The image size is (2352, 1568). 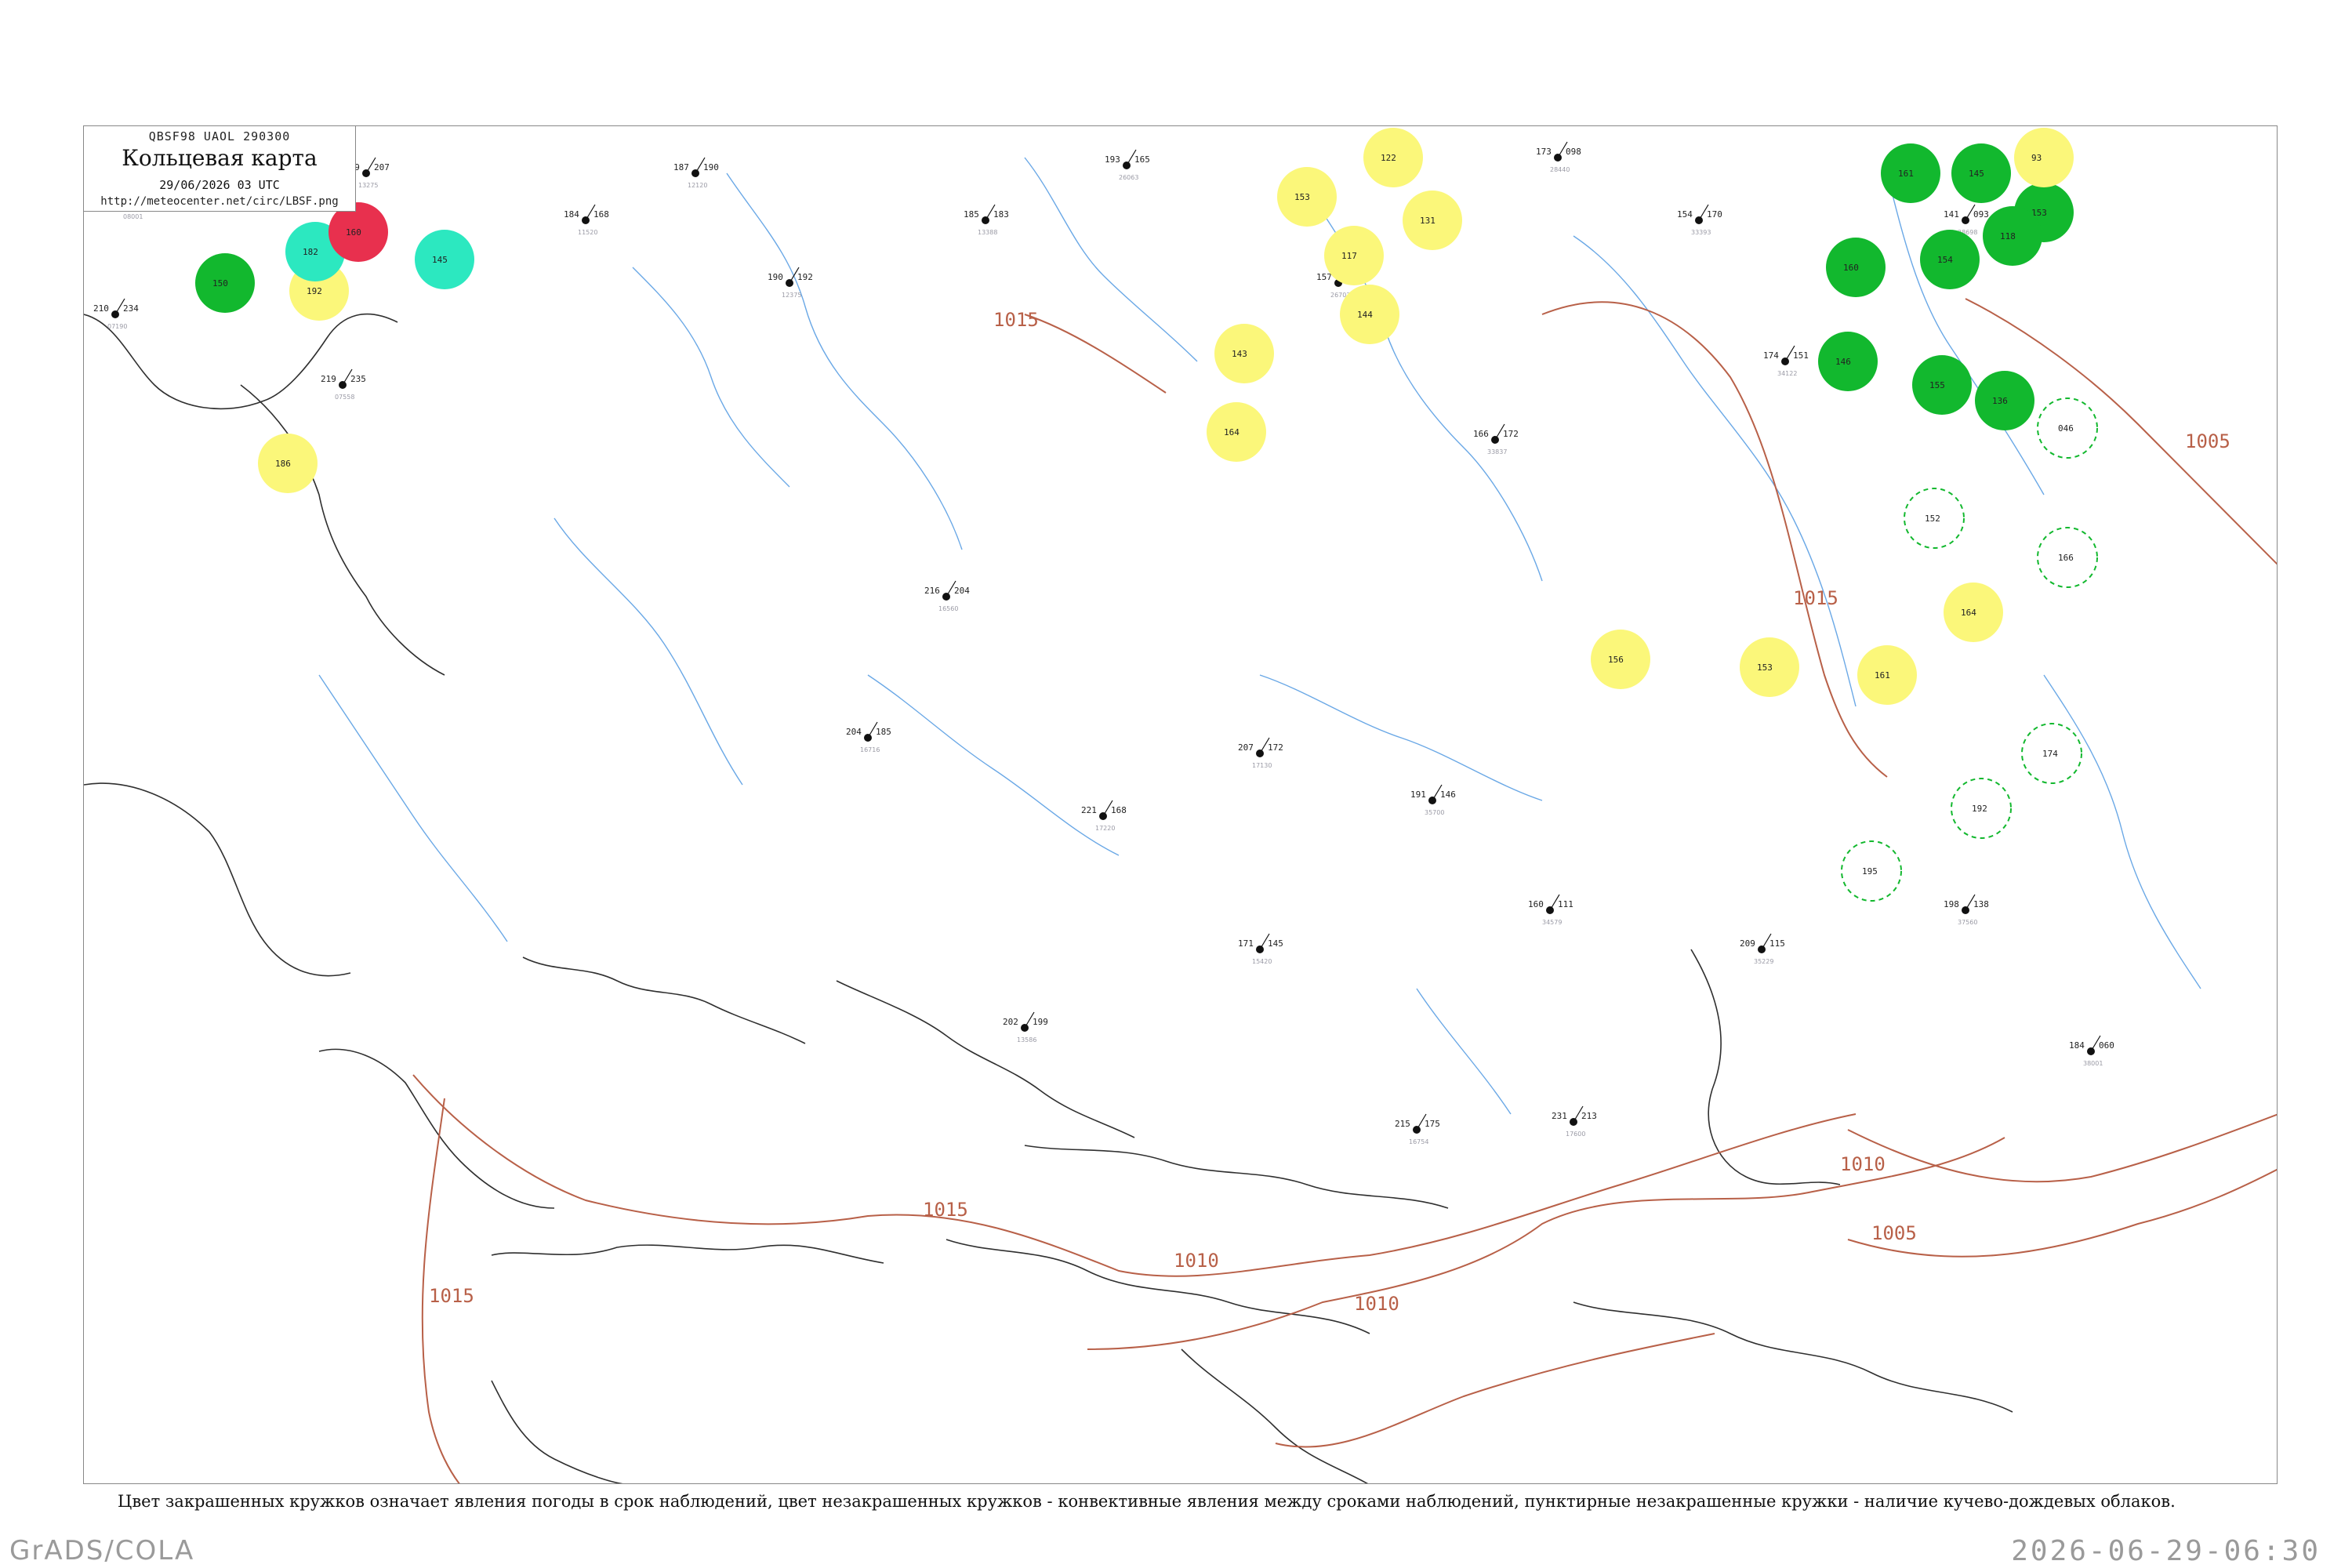 I want to click on station-plot: 209 115 35229, so click(x=1762, y=949).